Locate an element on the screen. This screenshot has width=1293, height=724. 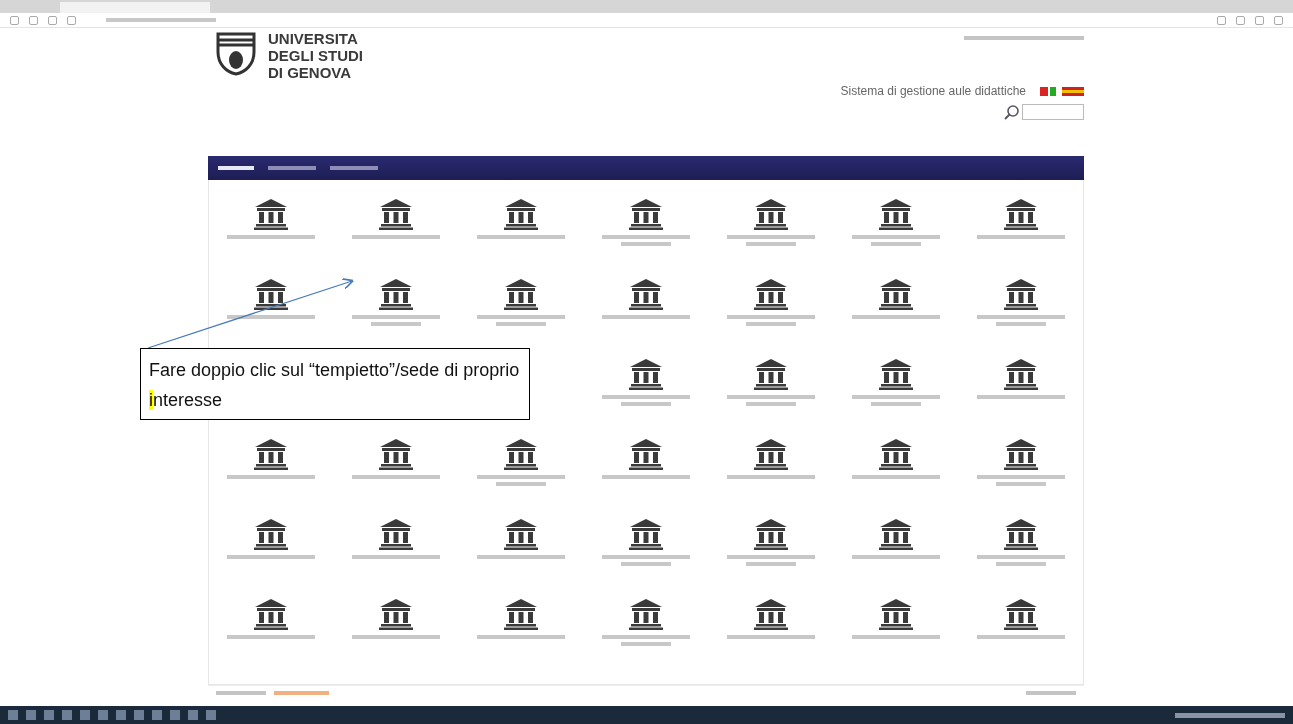
university-name: UNIVERSITA is located at coordinates (313, 38).